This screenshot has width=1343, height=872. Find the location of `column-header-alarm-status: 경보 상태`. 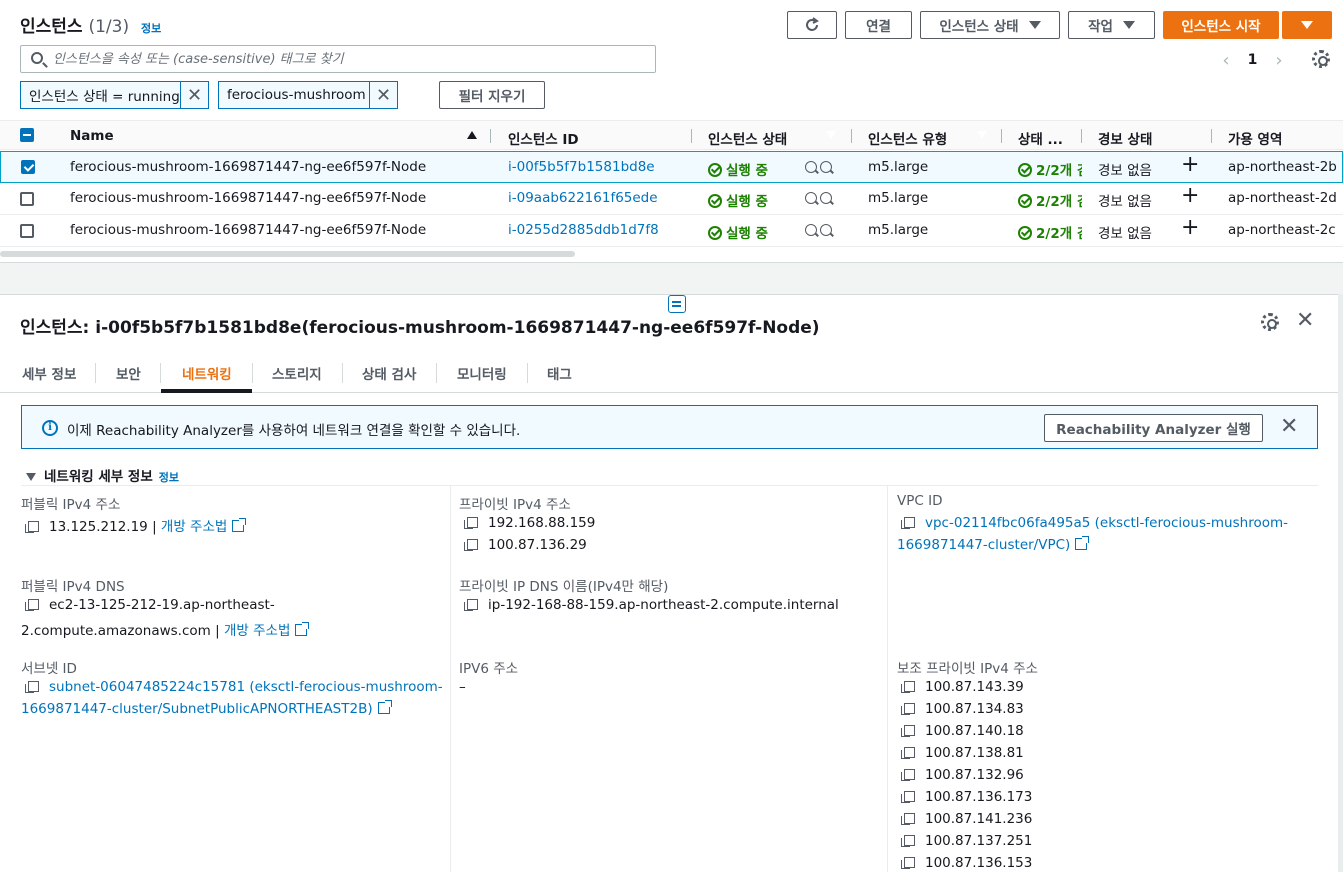

column-header-alarm-status: 경보 상태 is located at coordinates (1125, 138).